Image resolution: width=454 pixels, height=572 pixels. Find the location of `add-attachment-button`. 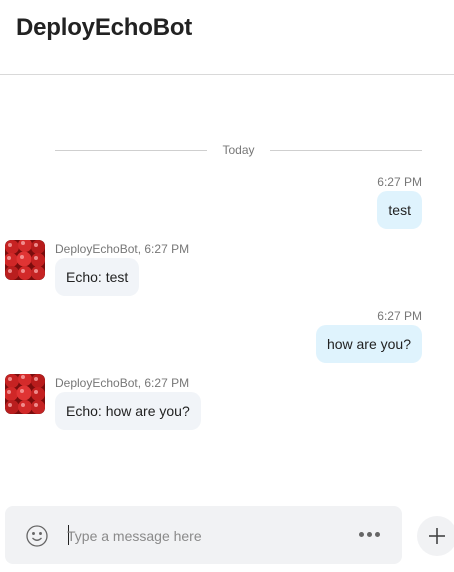

add-attachment-button is located at coordinates (435, 536).